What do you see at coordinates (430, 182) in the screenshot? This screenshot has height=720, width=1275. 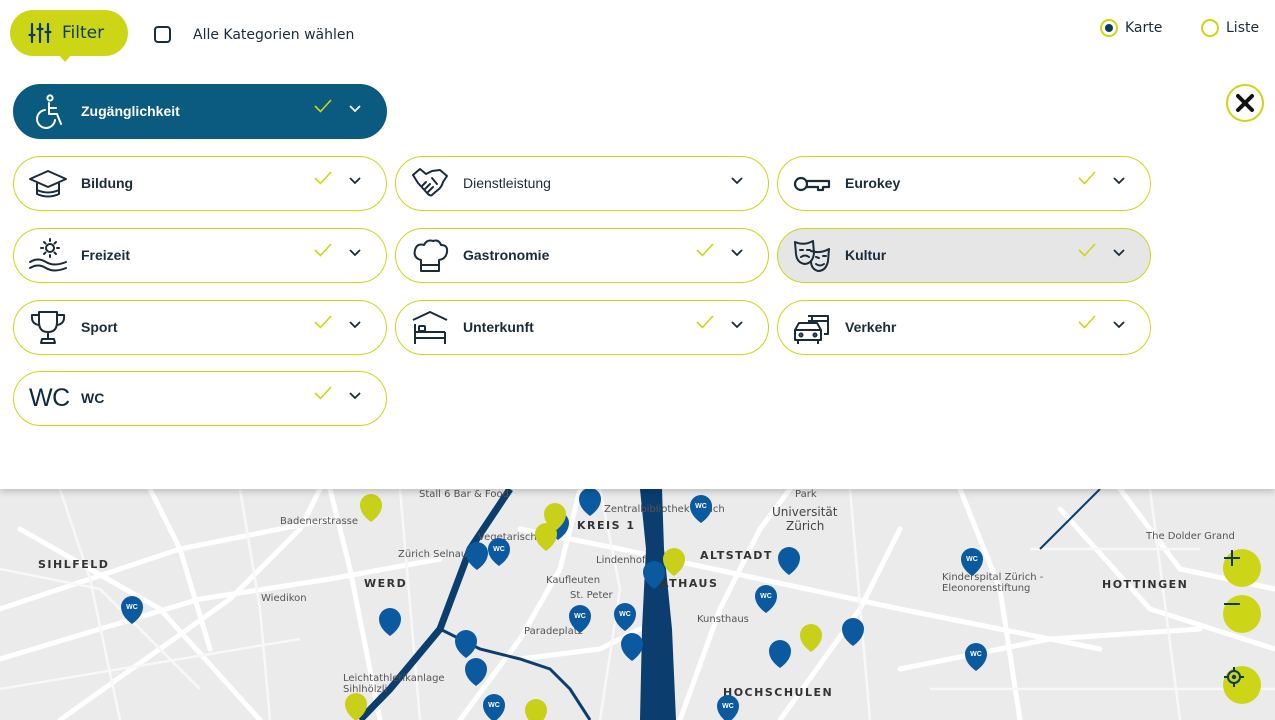 I see `handshake-icon` at bounding box center [430, 182].